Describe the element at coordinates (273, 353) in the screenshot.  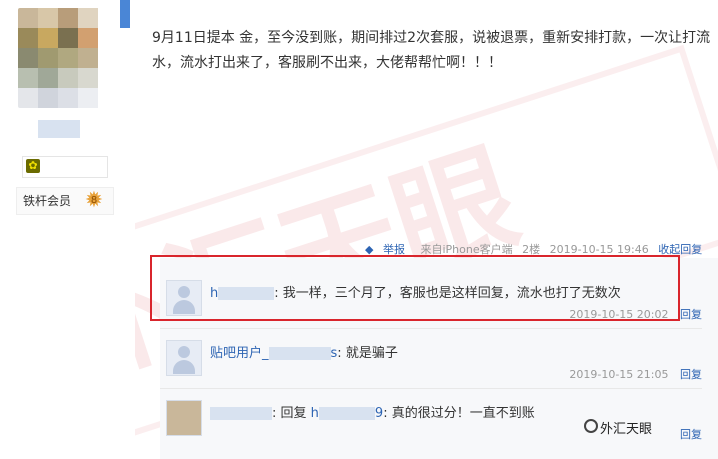
I see `reply-username: 贴吧用户_ s` at that location.